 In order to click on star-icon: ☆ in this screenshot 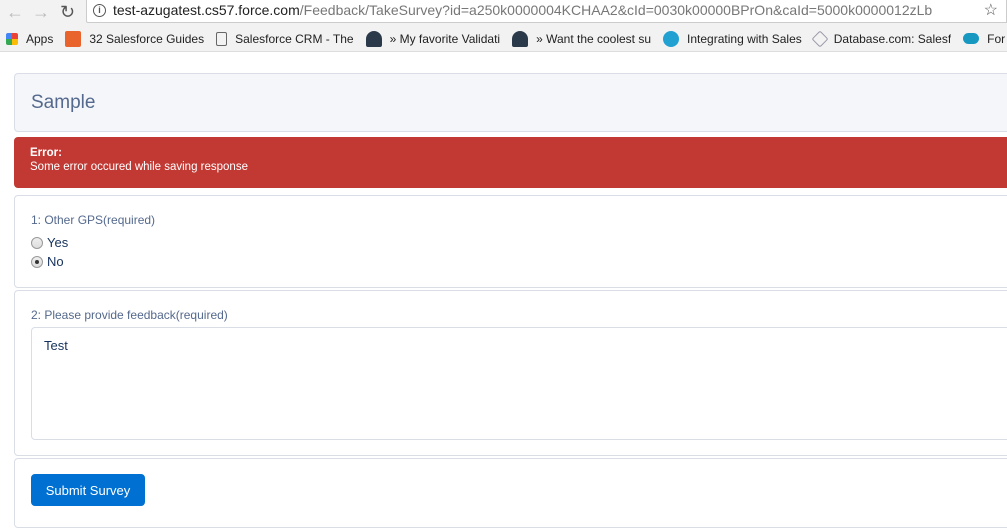, I will do `click(991, 10)`.